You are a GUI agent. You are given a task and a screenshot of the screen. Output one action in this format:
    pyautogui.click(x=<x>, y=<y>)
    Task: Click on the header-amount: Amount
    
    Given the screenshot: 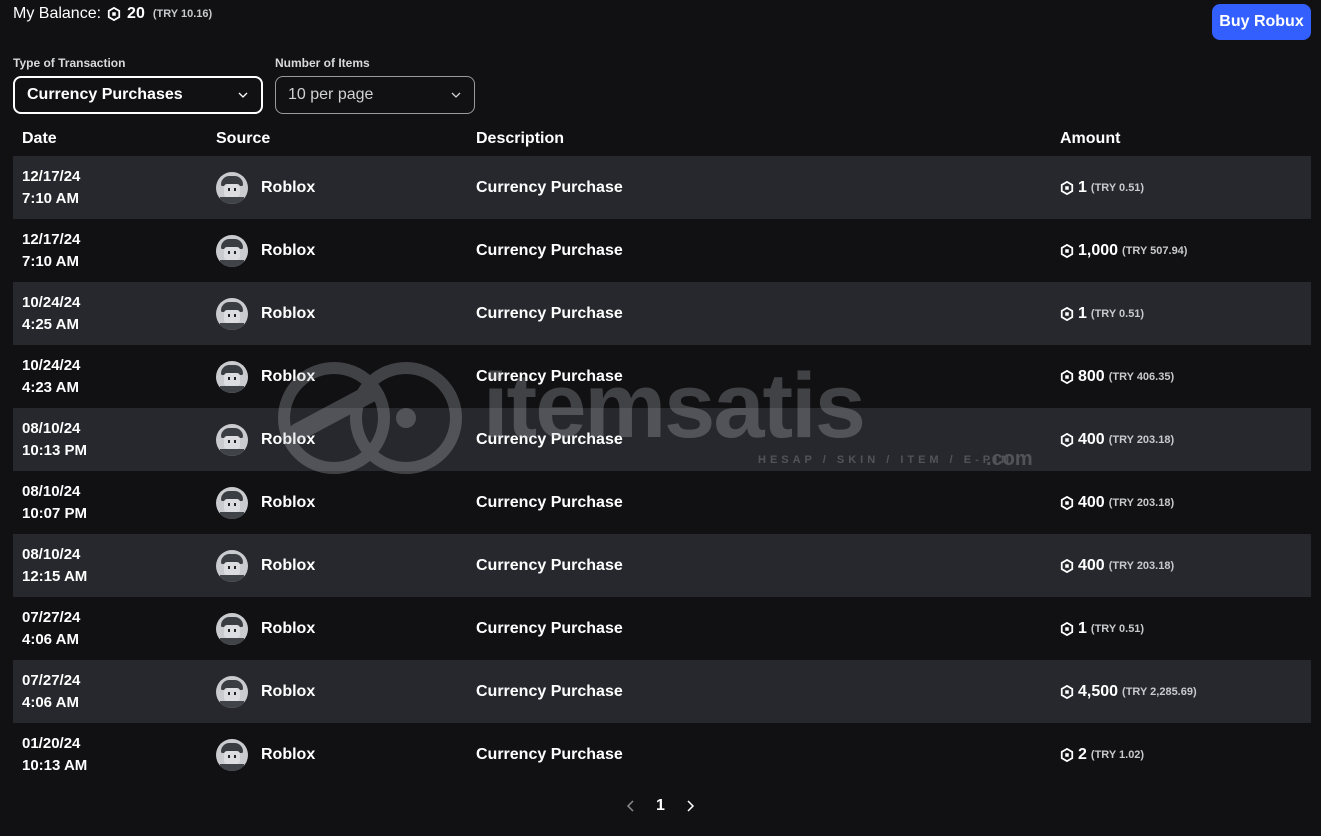 What is the action you would take?
    pyautogui.click(x=1090, y=138)
    